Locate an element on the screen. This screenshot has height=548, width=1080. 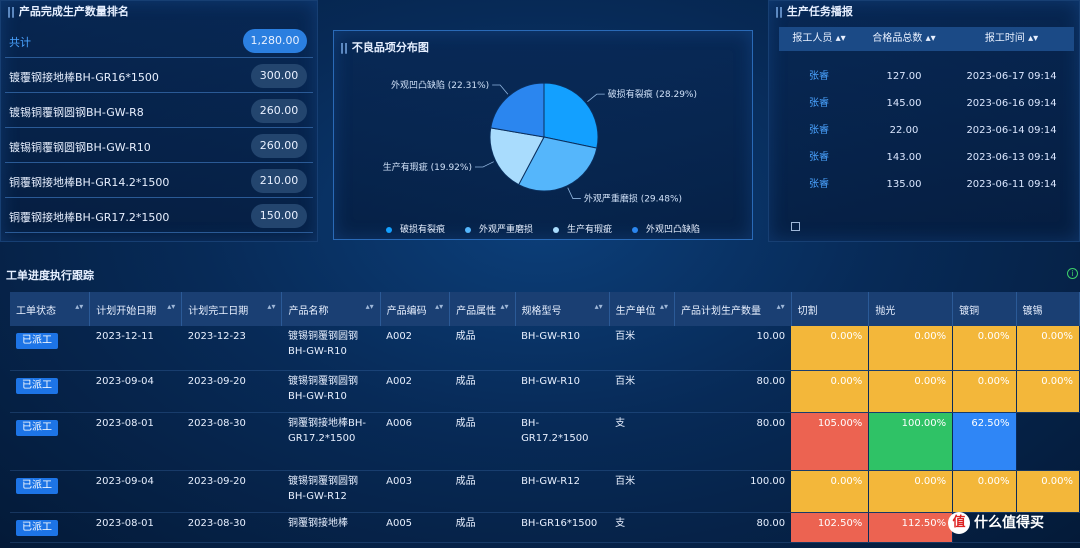
legend-item: 外观凹凸缺陷 is located at coordinates (666, 230).